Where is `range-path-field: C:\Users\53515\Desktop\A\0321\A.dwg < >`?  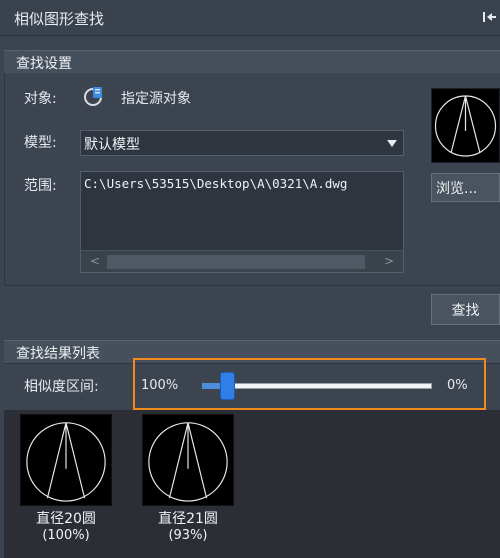 range-path-field: C:\Users\53515\Desktop\A\0321\A.dwg < > is located at coordinates (242, 222).